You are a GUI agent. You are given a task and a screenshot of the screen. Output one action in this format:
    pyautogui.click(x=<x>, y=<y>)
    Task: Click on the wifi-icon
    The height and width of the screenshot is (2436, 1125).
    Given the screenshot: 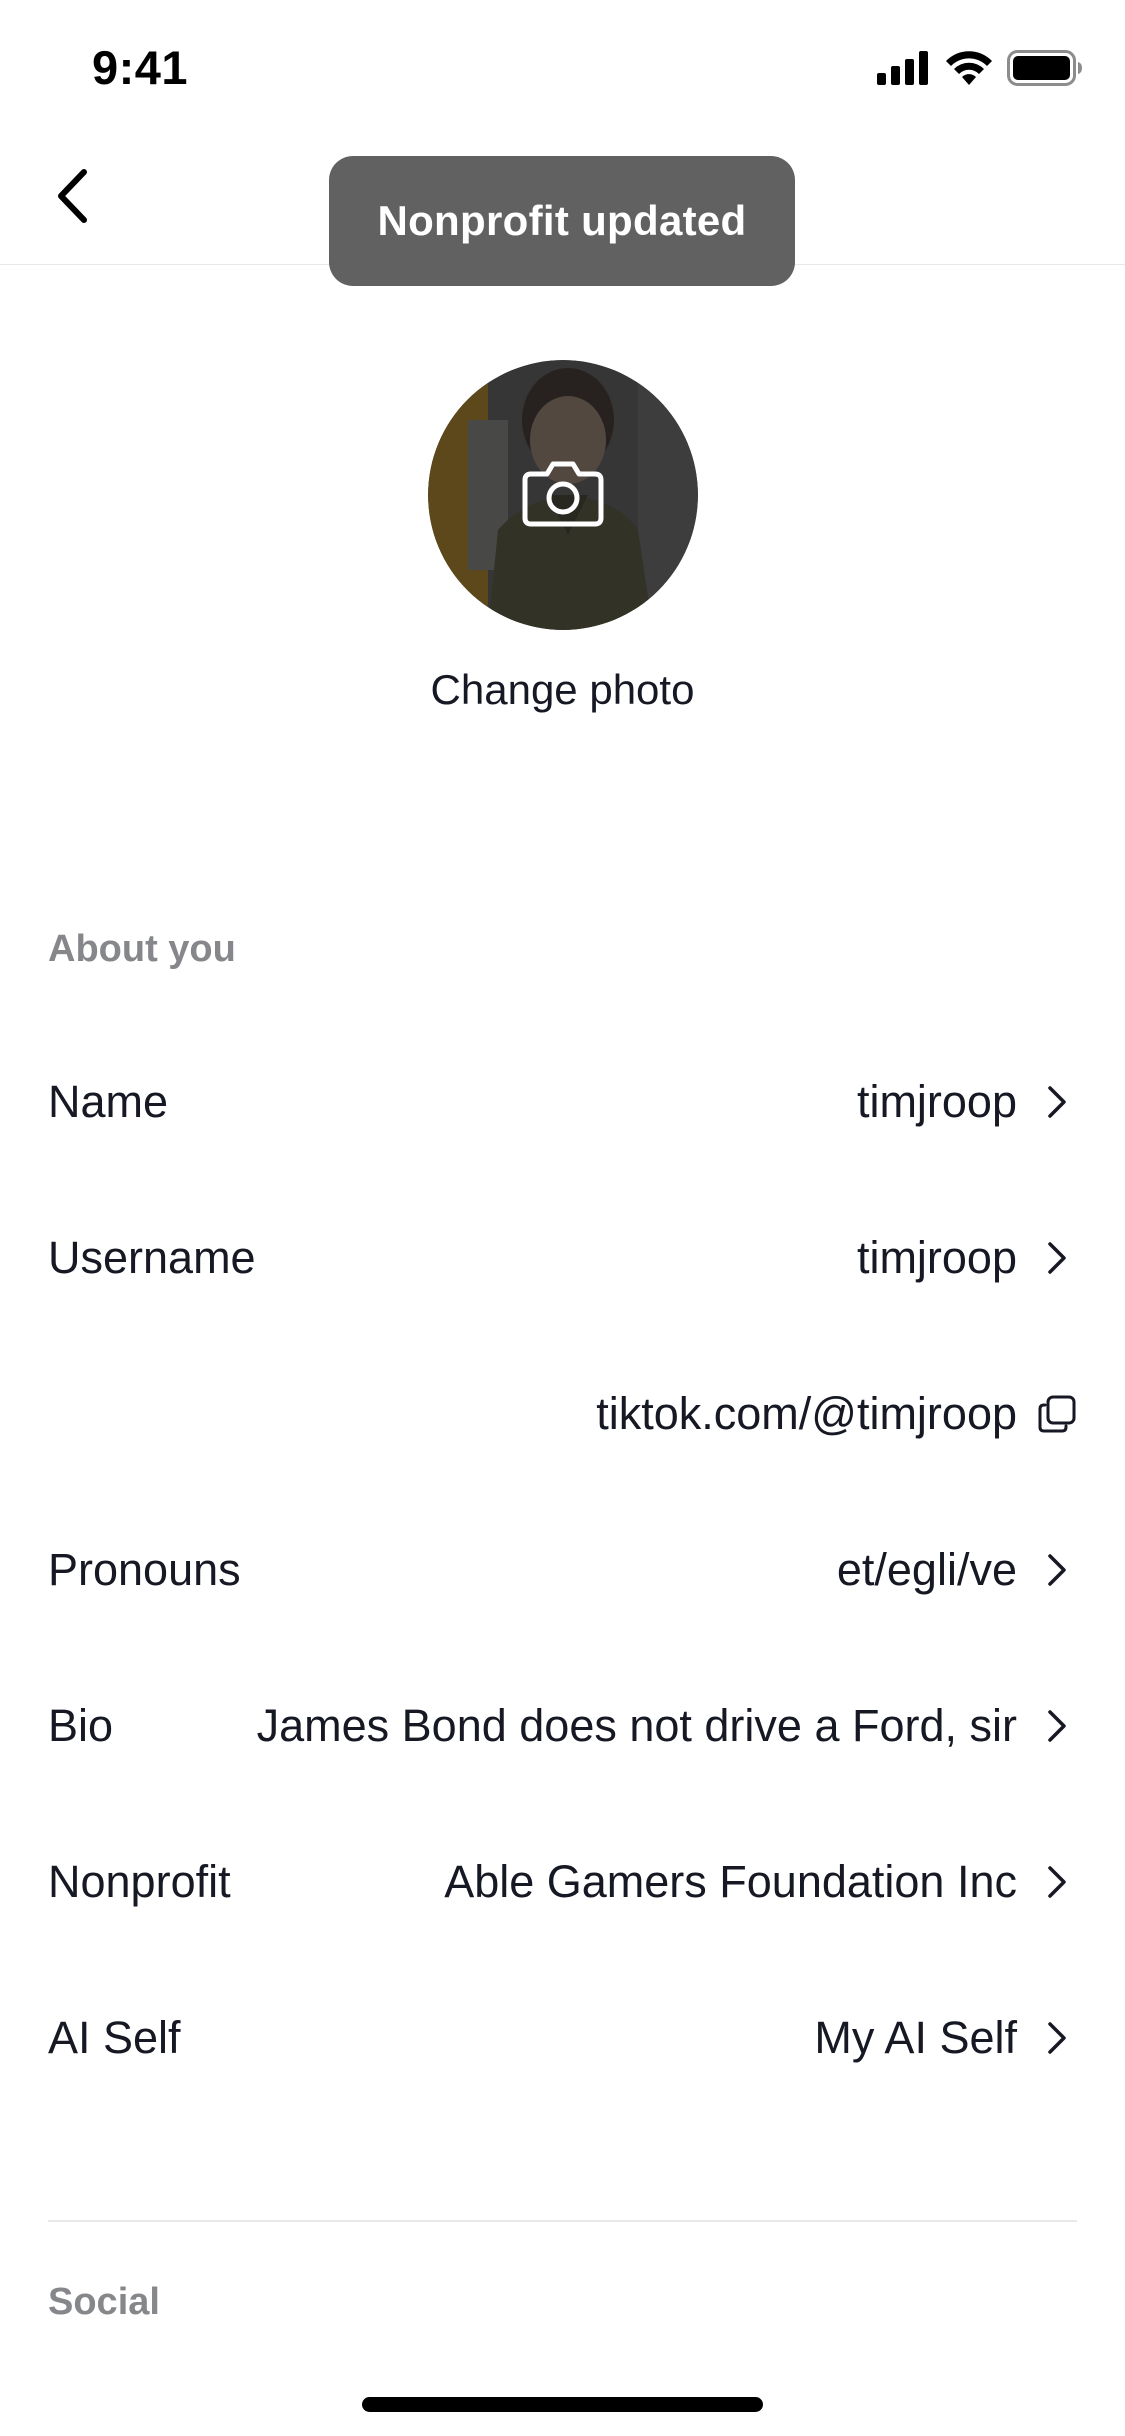 What is the action you would take?
    pyautogui.click(x=969, y=70)
    